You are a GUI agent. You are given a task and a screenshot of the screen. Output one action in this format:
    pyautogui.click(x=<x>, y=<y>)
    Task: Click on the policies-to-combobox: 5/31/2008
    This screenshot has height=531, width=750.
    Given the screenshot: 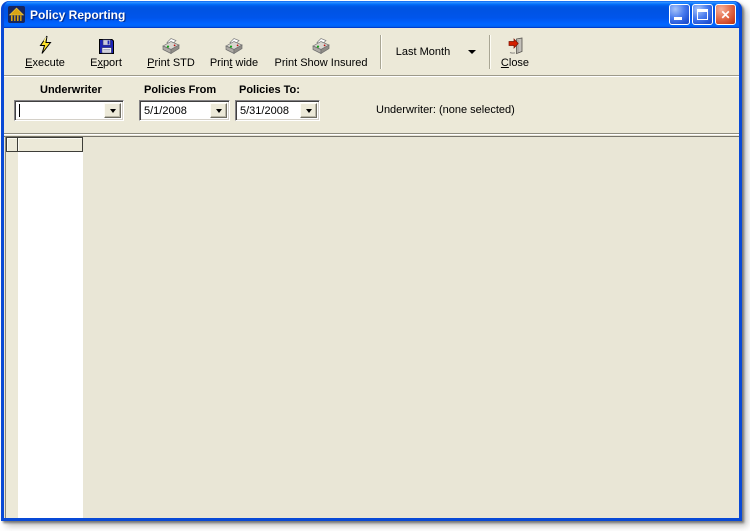 What is the action you would take?
    pyautogui.click(x=277, y=110)
    